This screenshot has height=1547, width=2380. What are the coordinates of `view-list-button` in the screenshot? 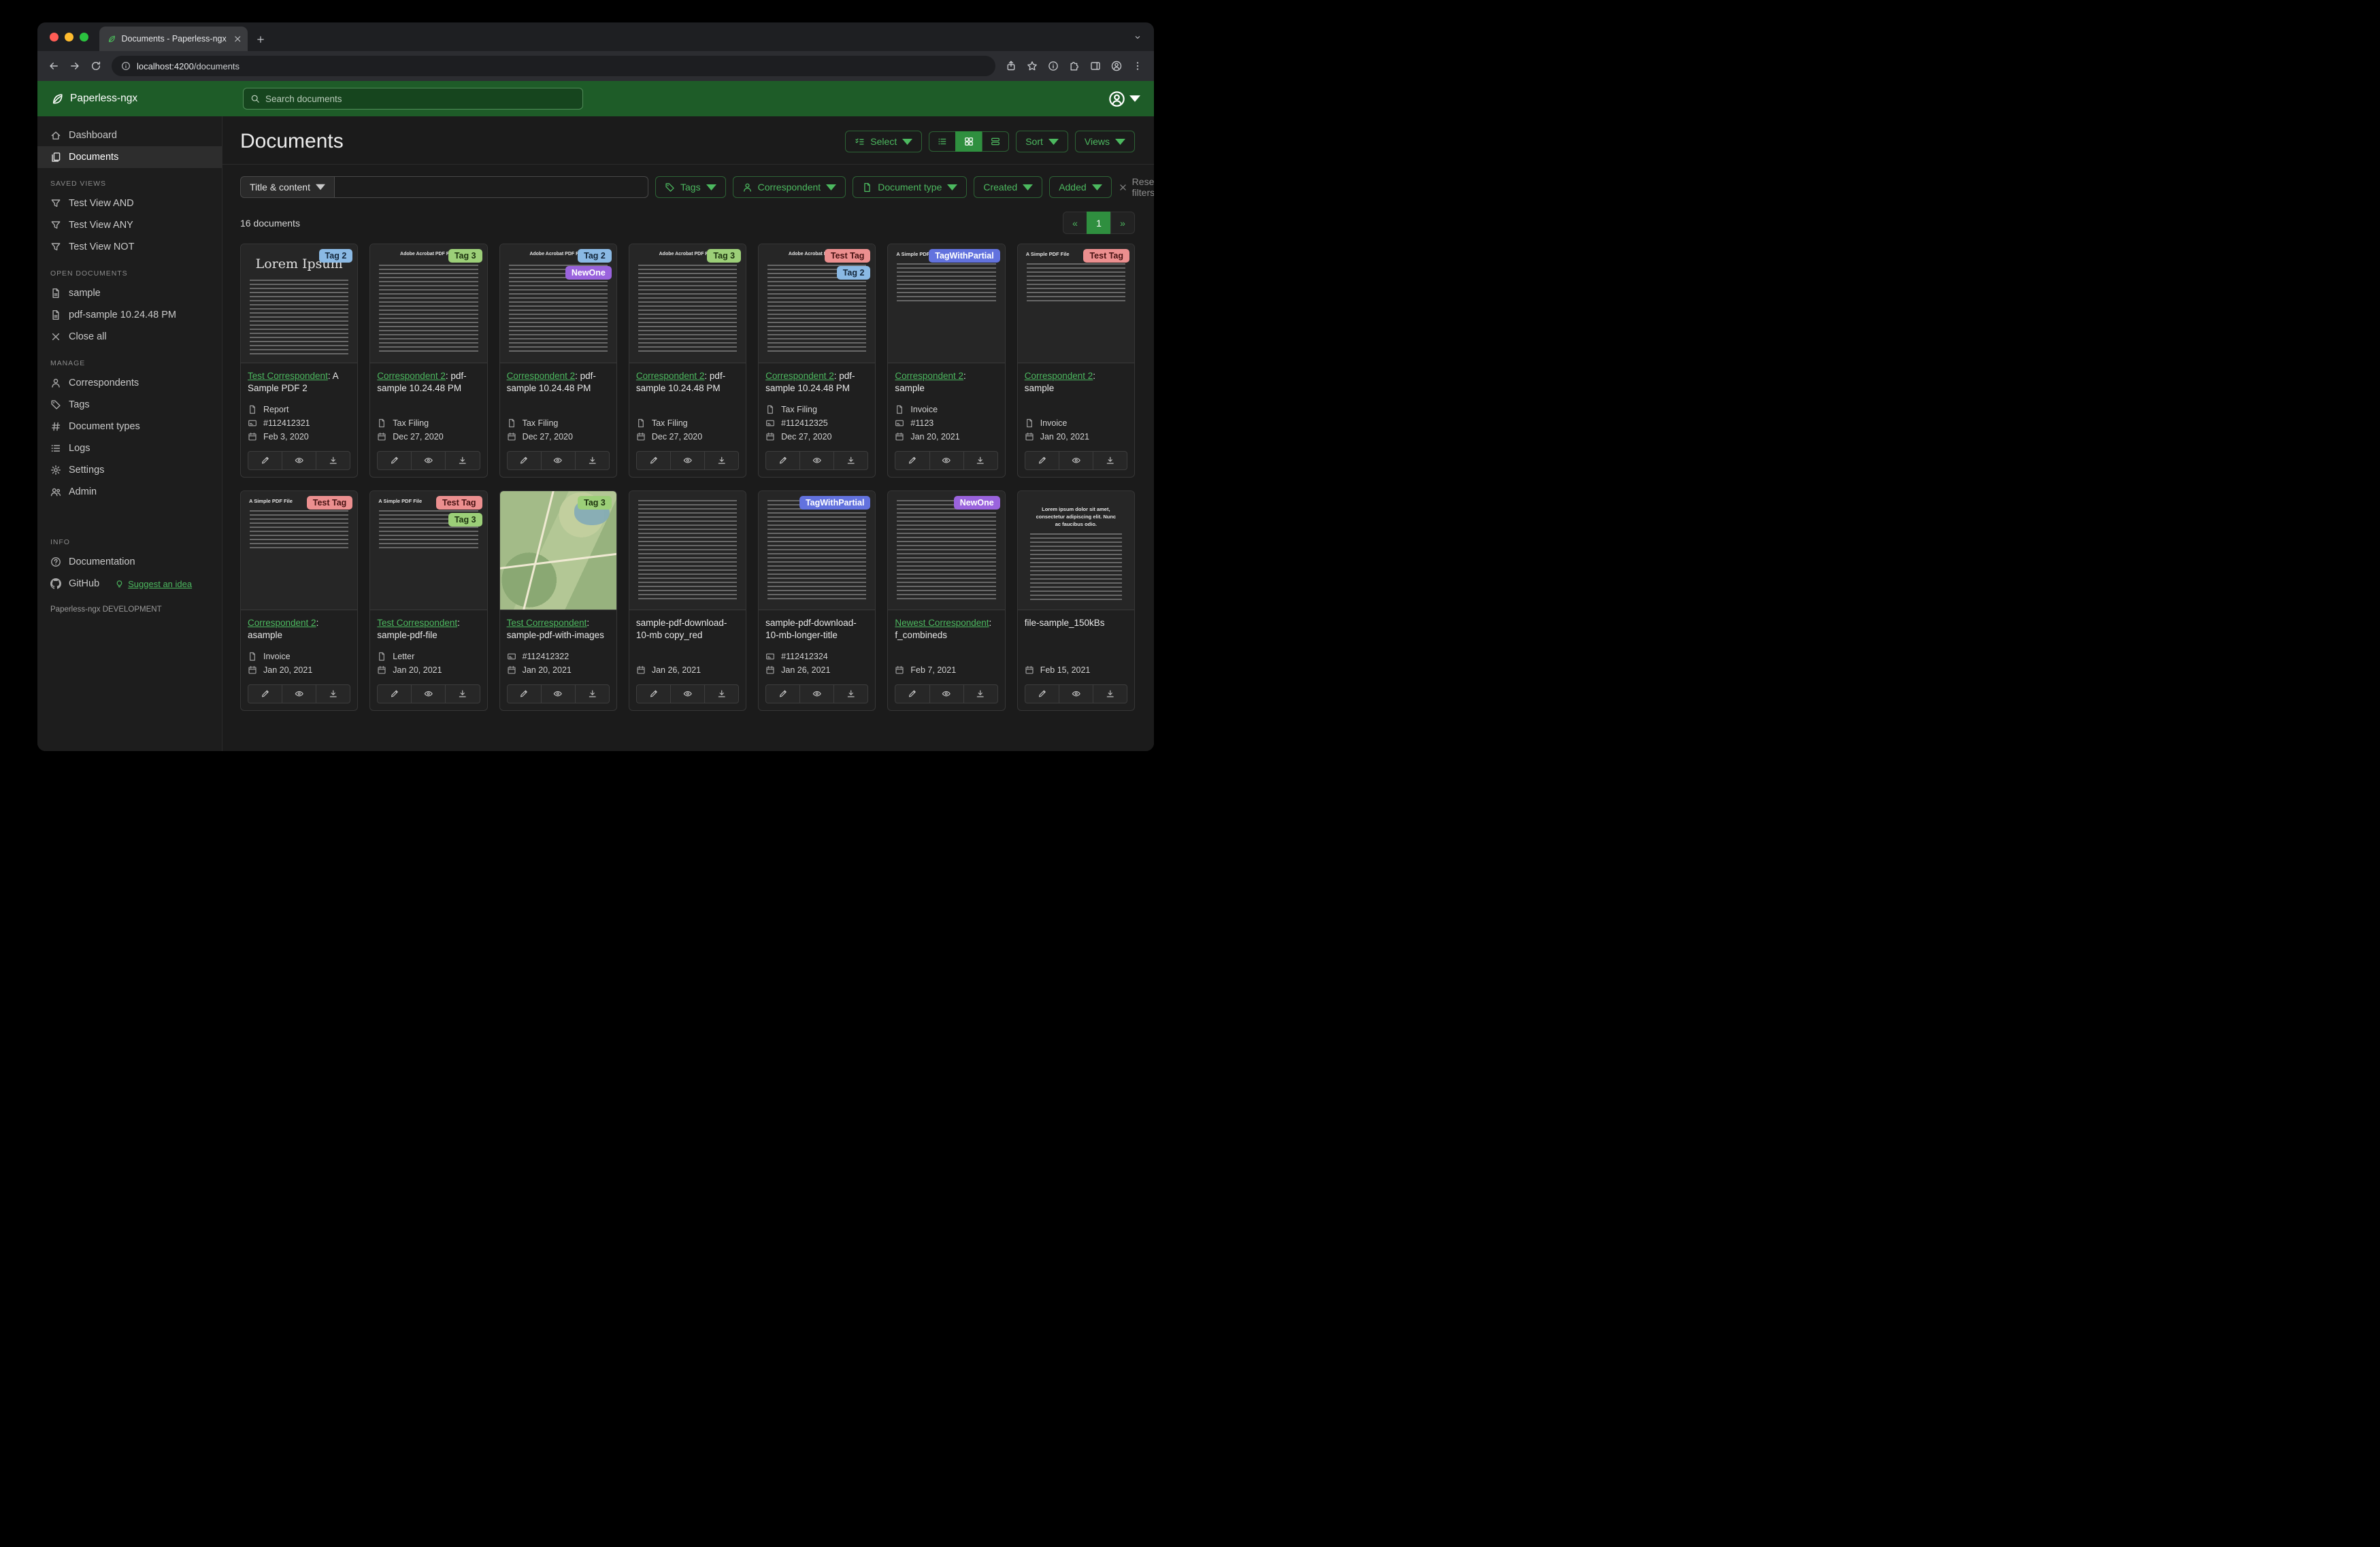 It's located at (943, 141).